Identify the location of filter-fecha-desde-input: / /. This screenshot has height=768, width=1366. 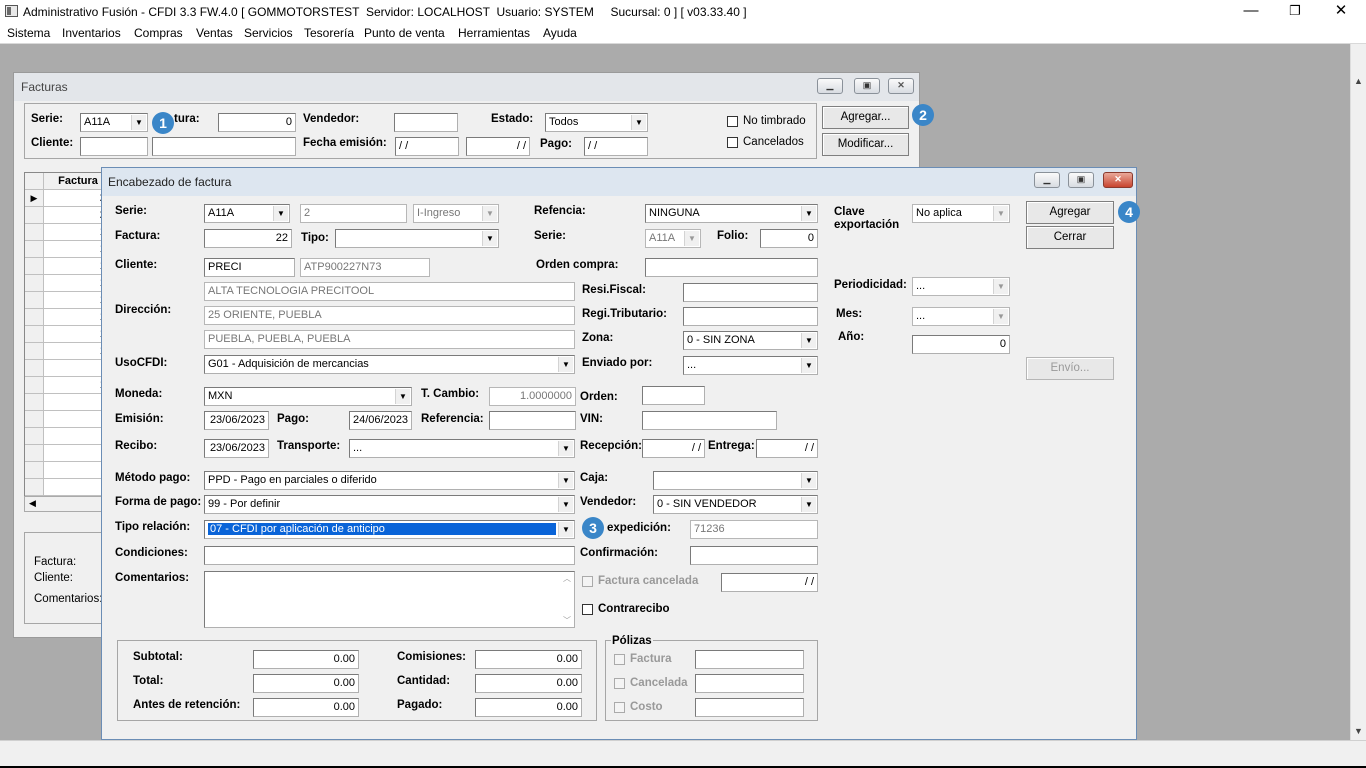
(427, 146).